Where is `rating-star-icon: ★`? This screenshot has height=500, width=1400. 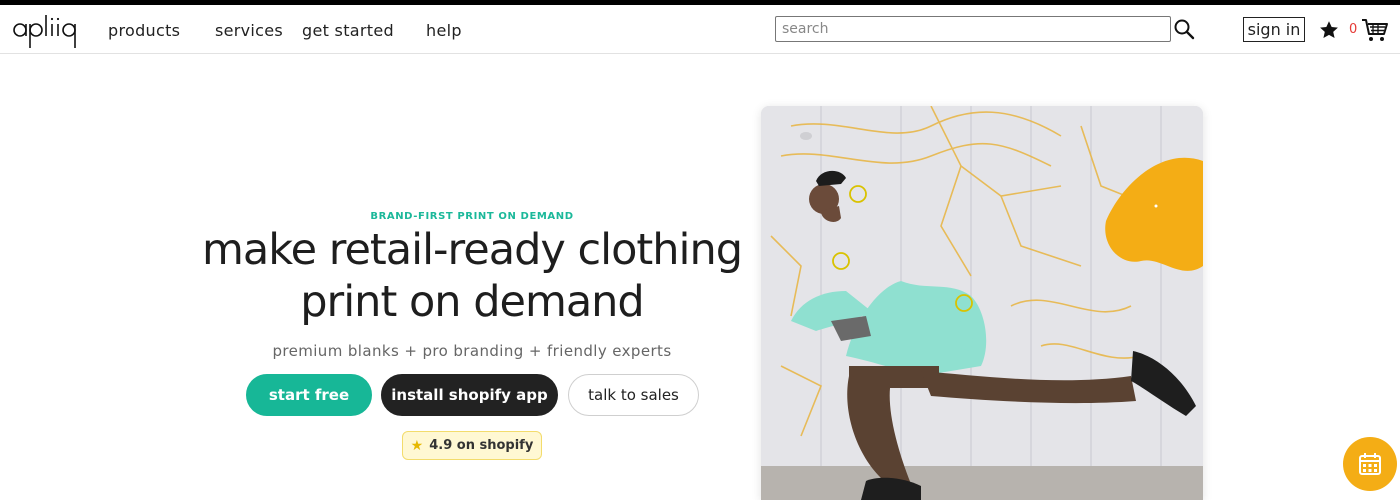 rating-star-icon: ★ is located at coordinates (417, 445).